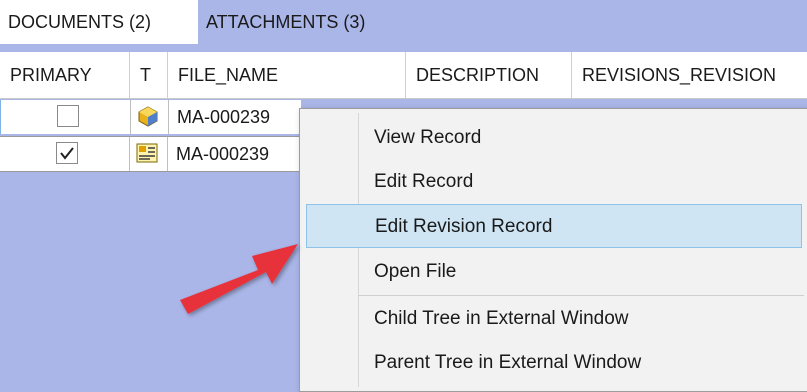 The image size is (807, 392). What do you see at coordinates (303, 22) in the screenshot?
I see `tab-attachments: ATTACHMENTS (3)` at bounding box center [303, 22].